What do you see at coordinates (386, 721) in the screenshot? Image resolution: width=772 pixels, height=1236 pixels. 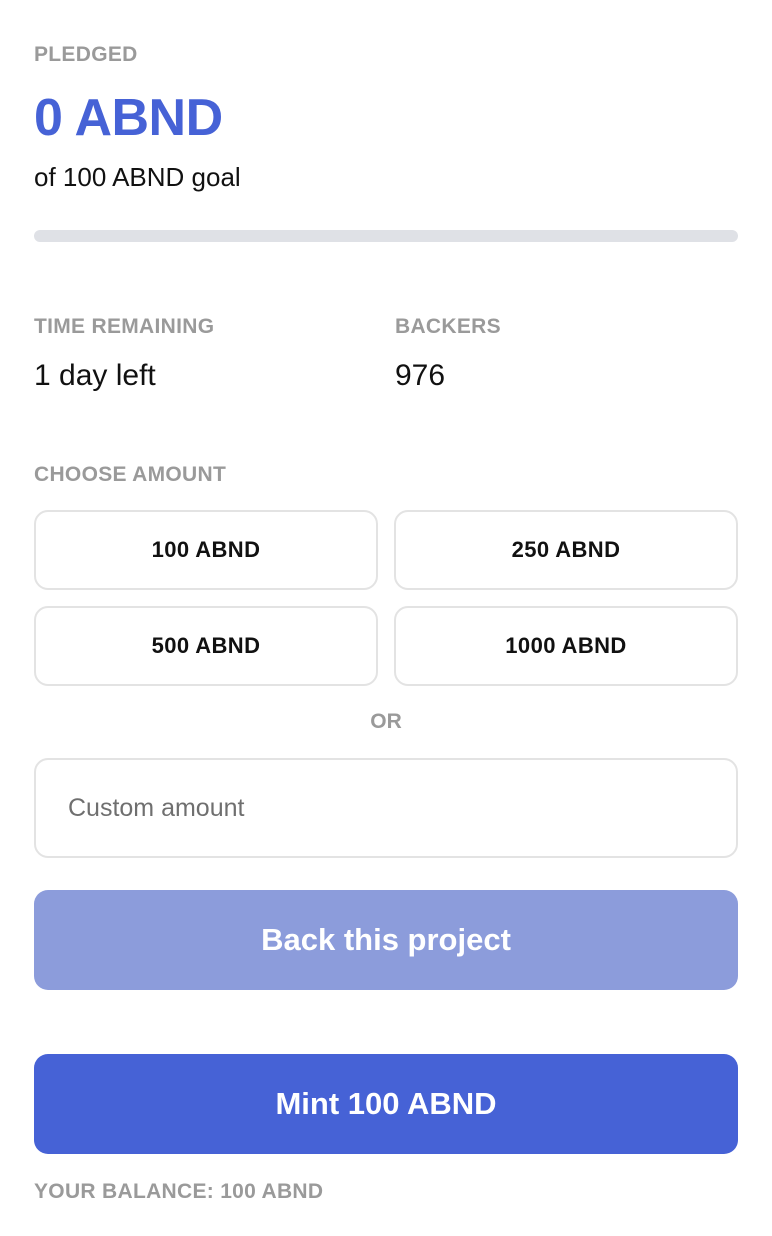 I see `or-divider: OR` at bounding box center [386, 721].